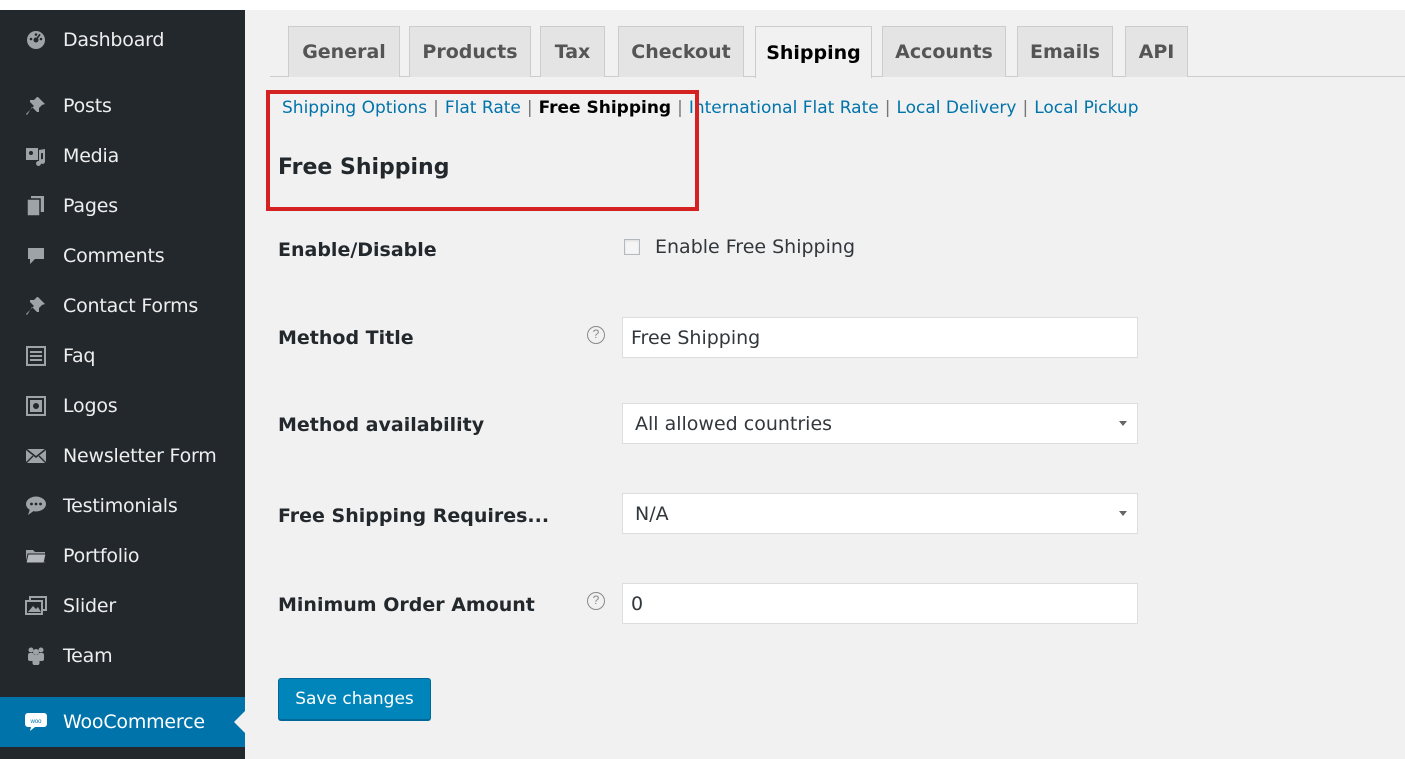 The width and height of the screenshot is (1405, 759). What do you see at coordinates (956, 108) in the screenshot?
I see `subnav-local-delivery: Local Delivery` at bounding box center [956, 108].